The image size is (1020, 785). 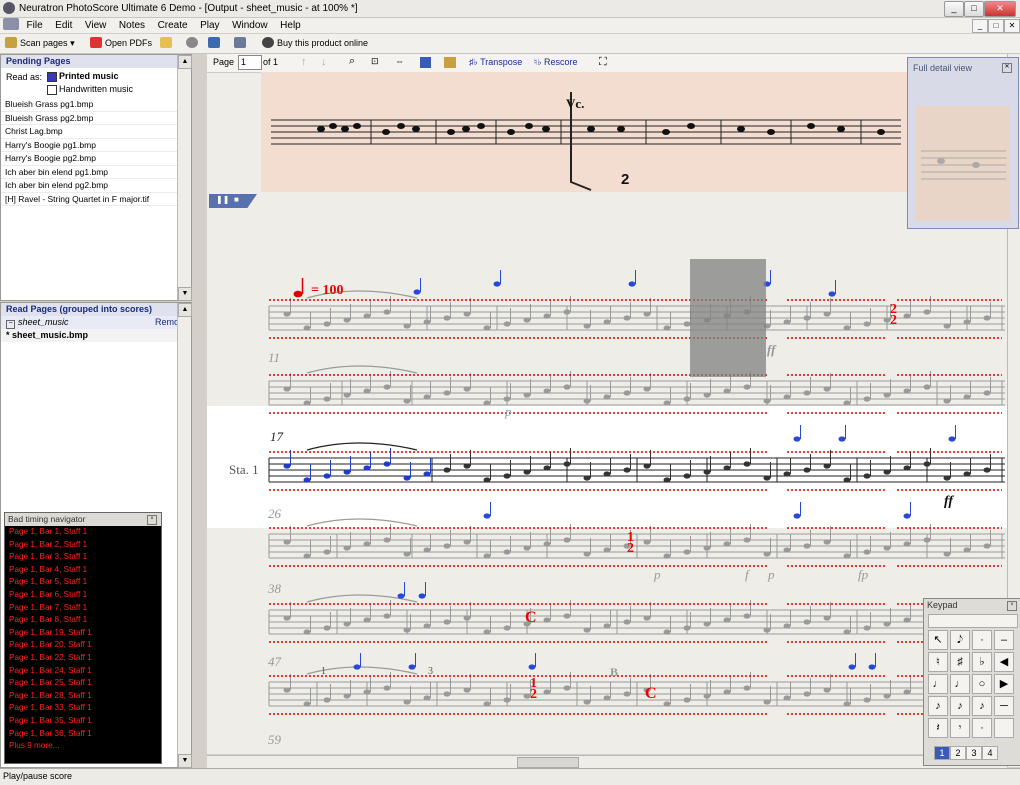 I want to click on close-button: ✕, so click(x=1000, y=9).